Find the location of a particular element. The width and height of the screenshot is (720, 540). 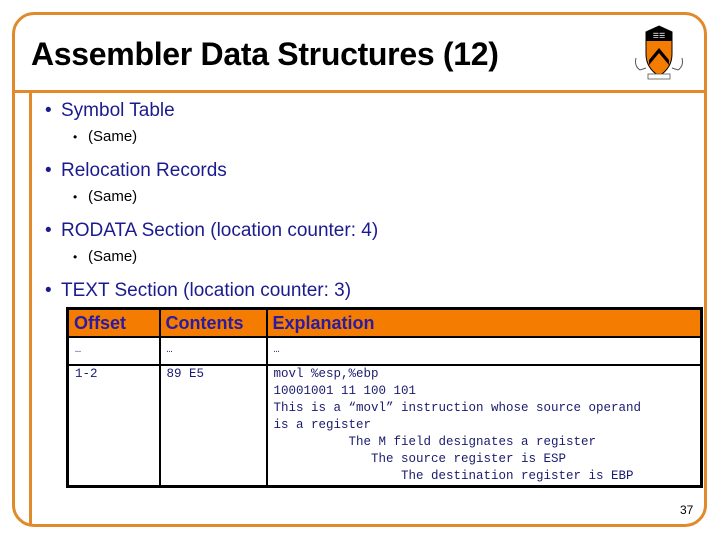

title-divider is located at coordinates (360, 91).